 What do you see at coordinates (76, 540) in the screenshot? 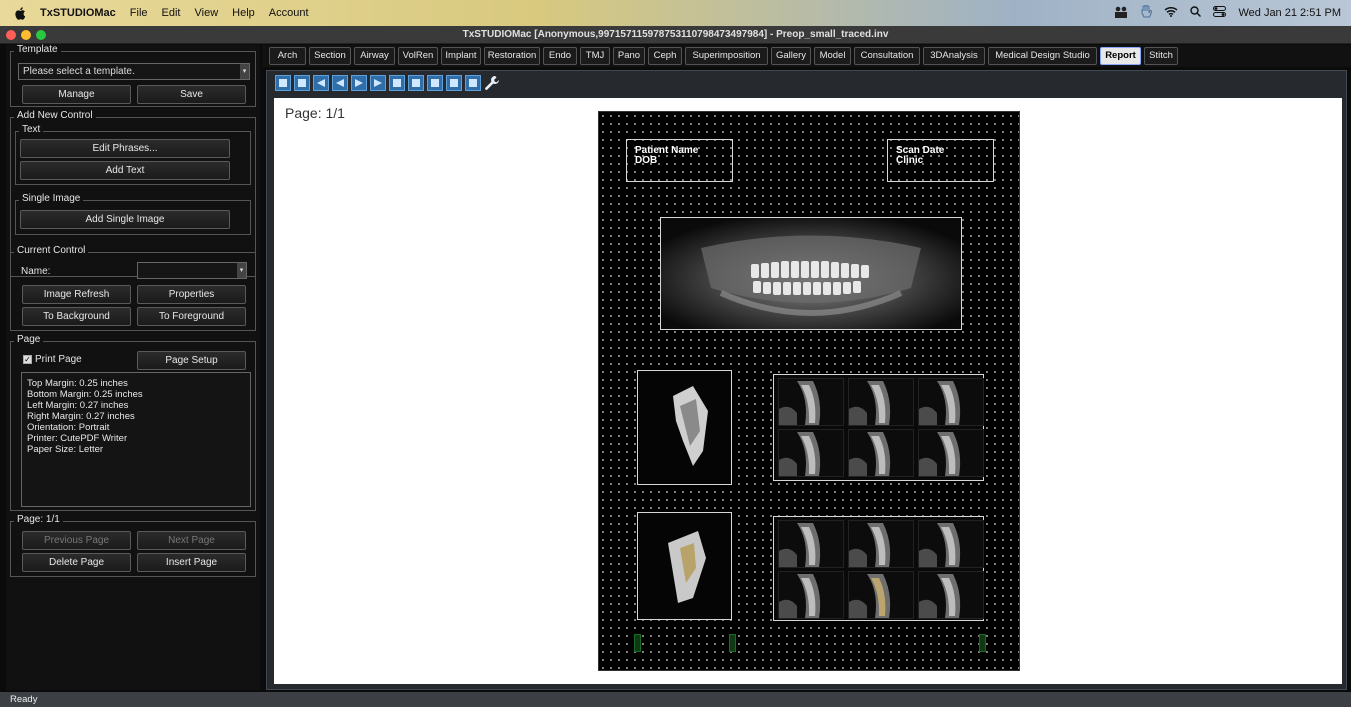
I see `previous-page-button: Previous Page` at bounding box center [76, 540].